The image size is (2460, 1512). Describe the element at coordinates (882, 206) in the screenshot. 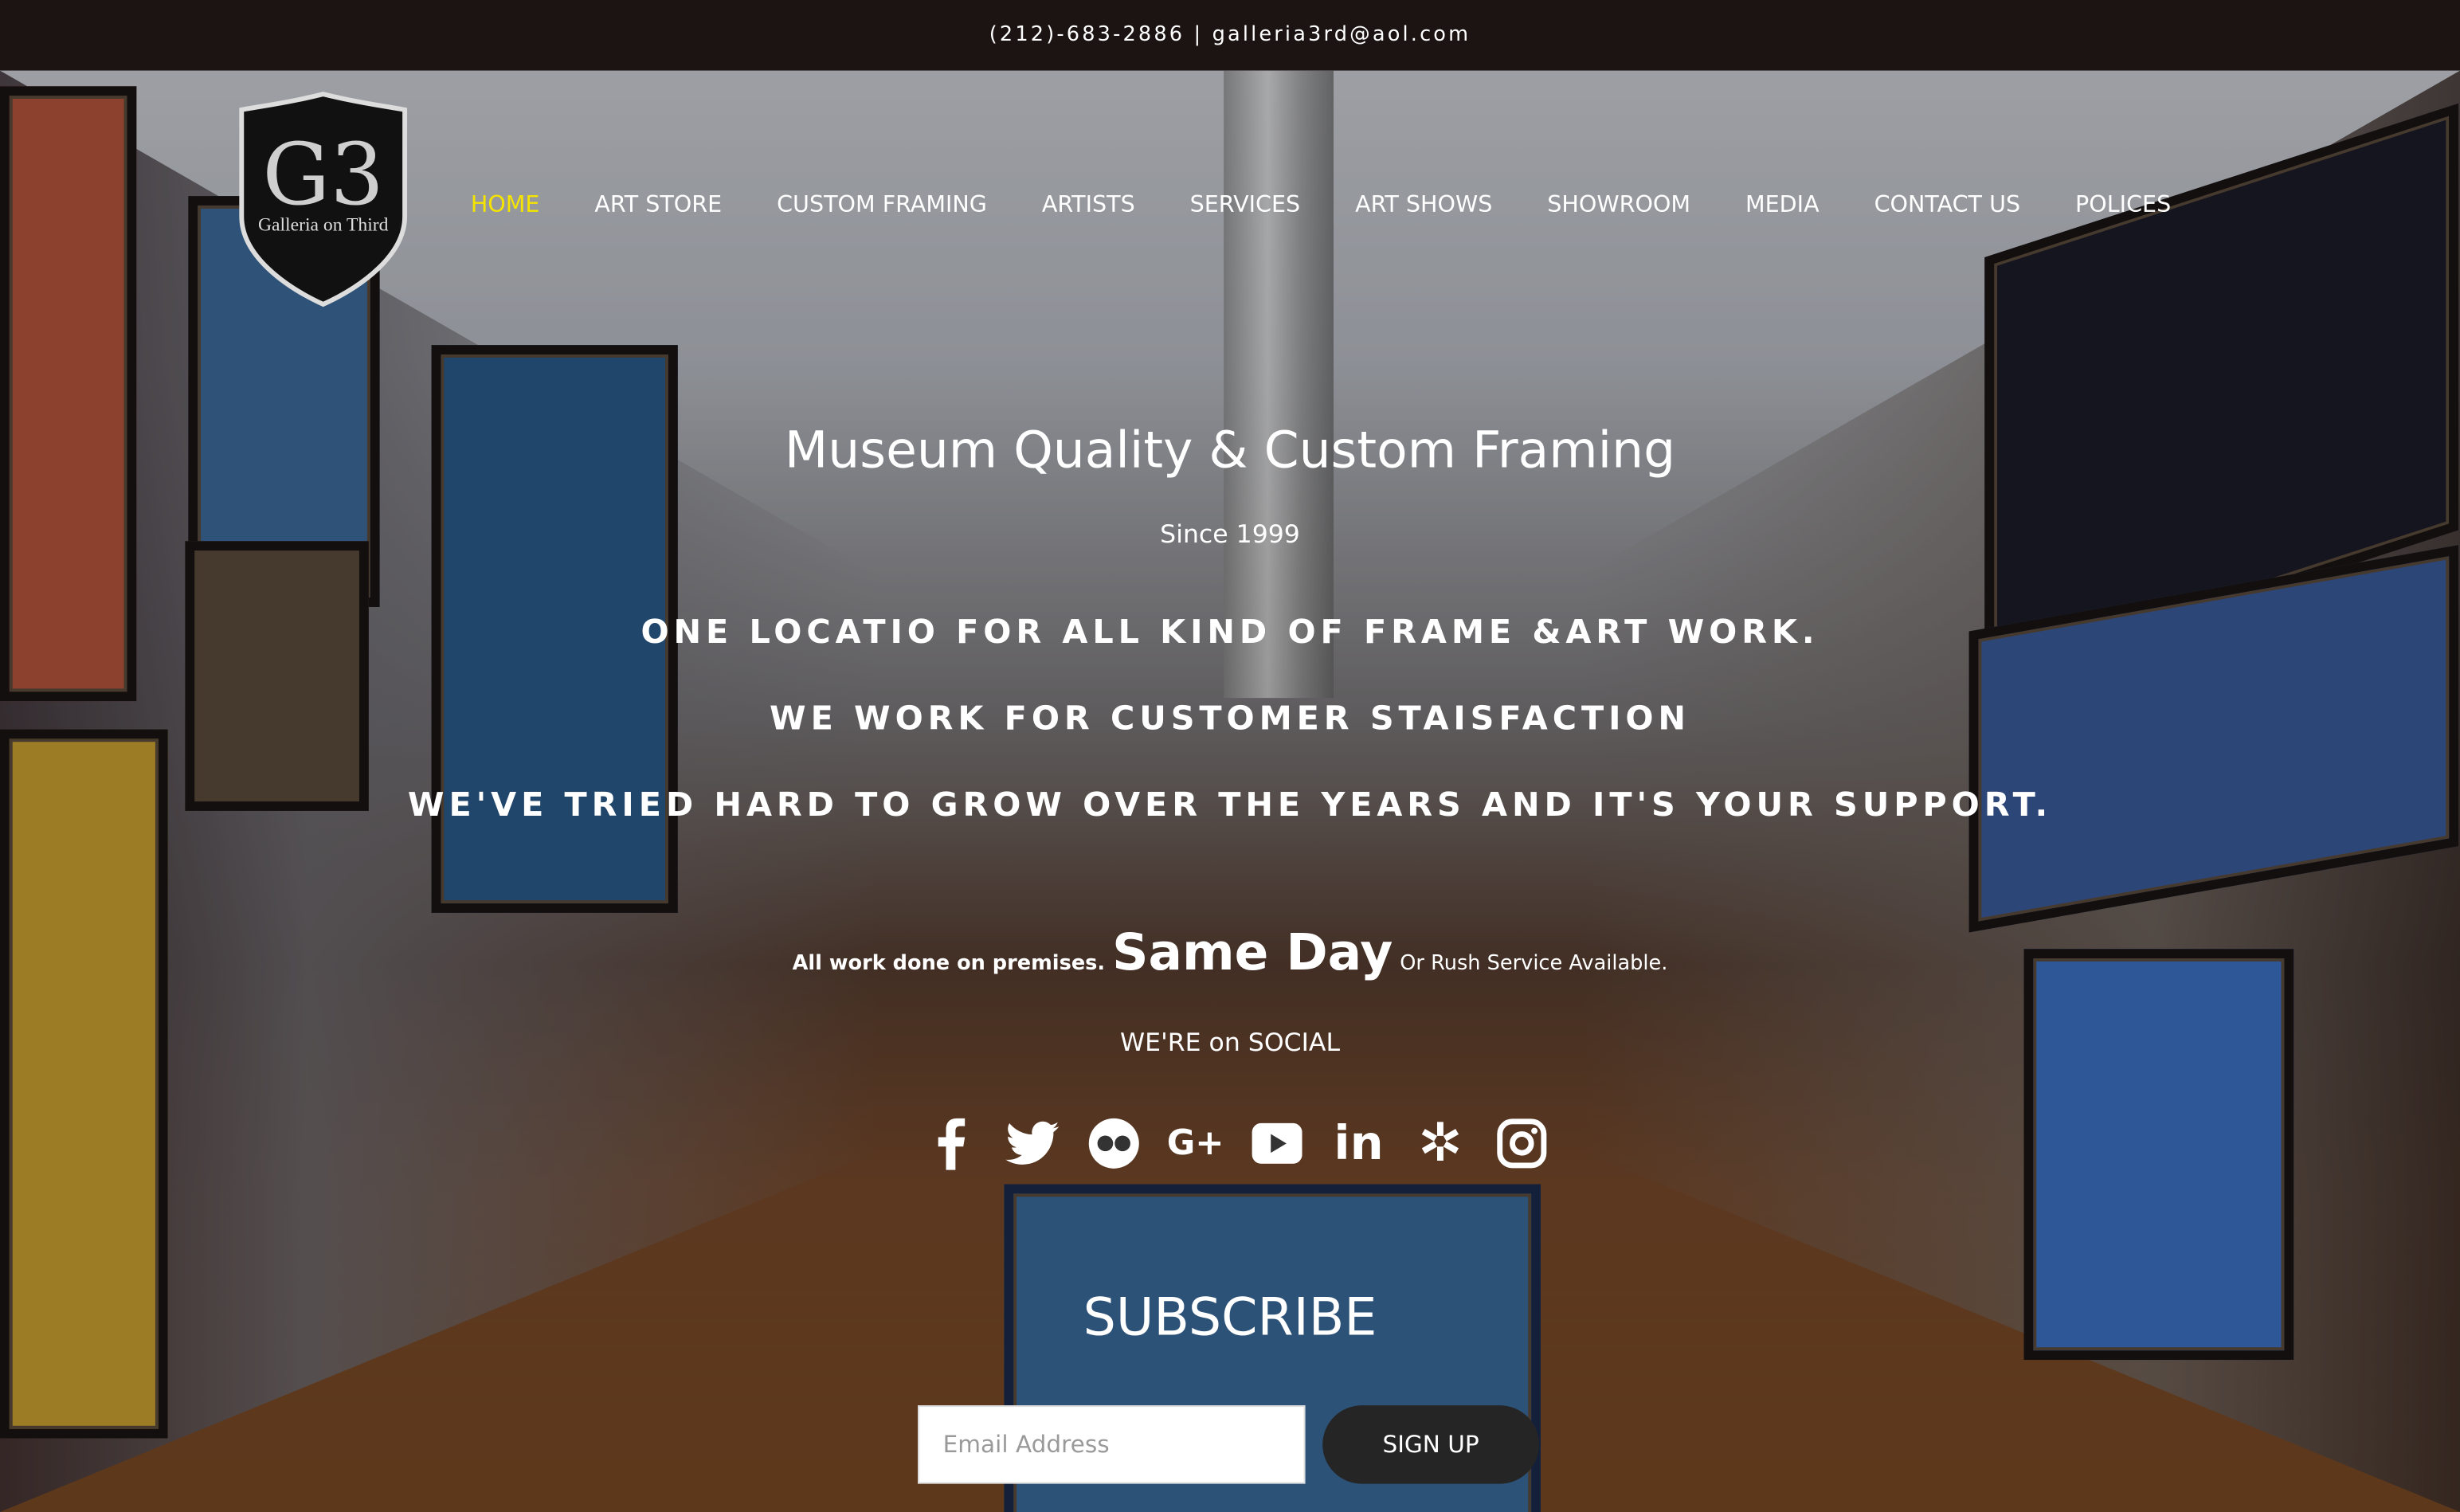

I see `nav-custom-framing: CUSTOM FRAMING` at that location.